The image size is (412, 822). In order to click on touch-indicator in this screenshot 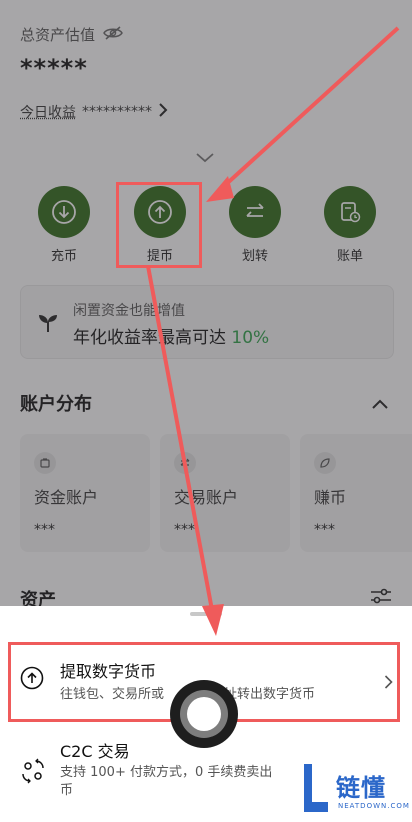, I will do `click(204, 714)`.